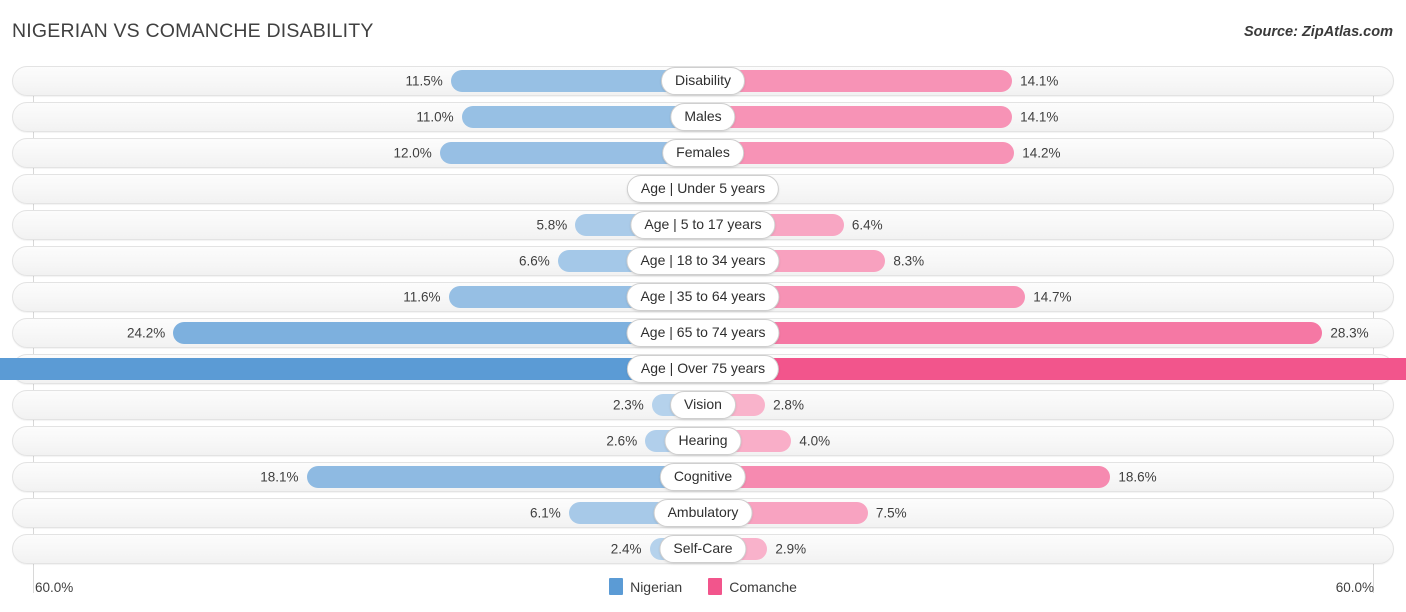 This screenshot has height=612, width=1406. Describe the element at coordinates (193, 31) in the screenshot. I see `page-title: NIGERIAN VS COMANCHE DISABILITY` at that location.